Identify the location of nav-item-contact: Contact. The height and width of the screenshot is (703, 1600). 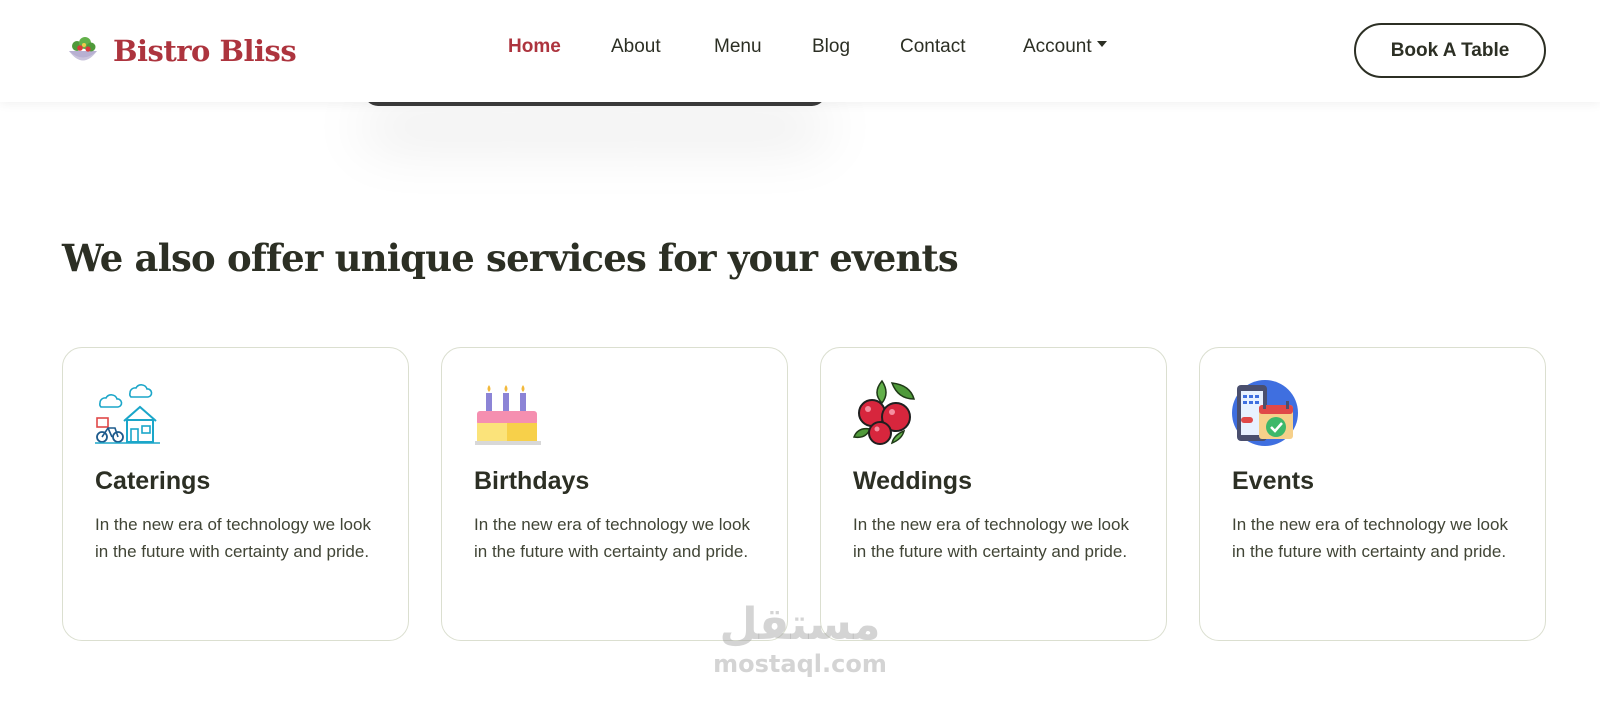
(932, 47).